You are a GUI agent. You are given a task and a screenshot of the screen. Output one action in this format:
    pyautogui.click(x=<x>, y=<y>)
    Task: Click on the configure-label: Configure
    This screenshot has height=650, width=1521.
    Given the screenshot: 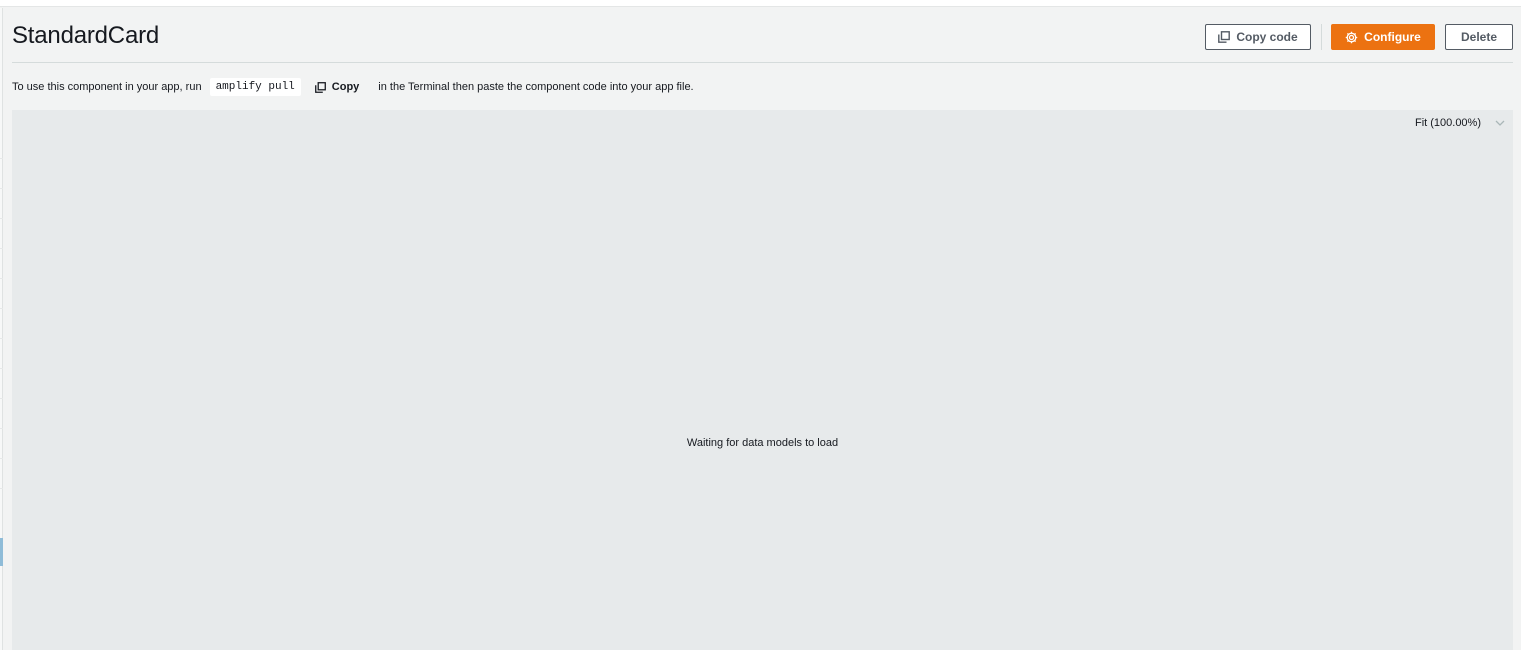 What is the action you would take?
    pyautogui.click(x=1392, y=37)
    